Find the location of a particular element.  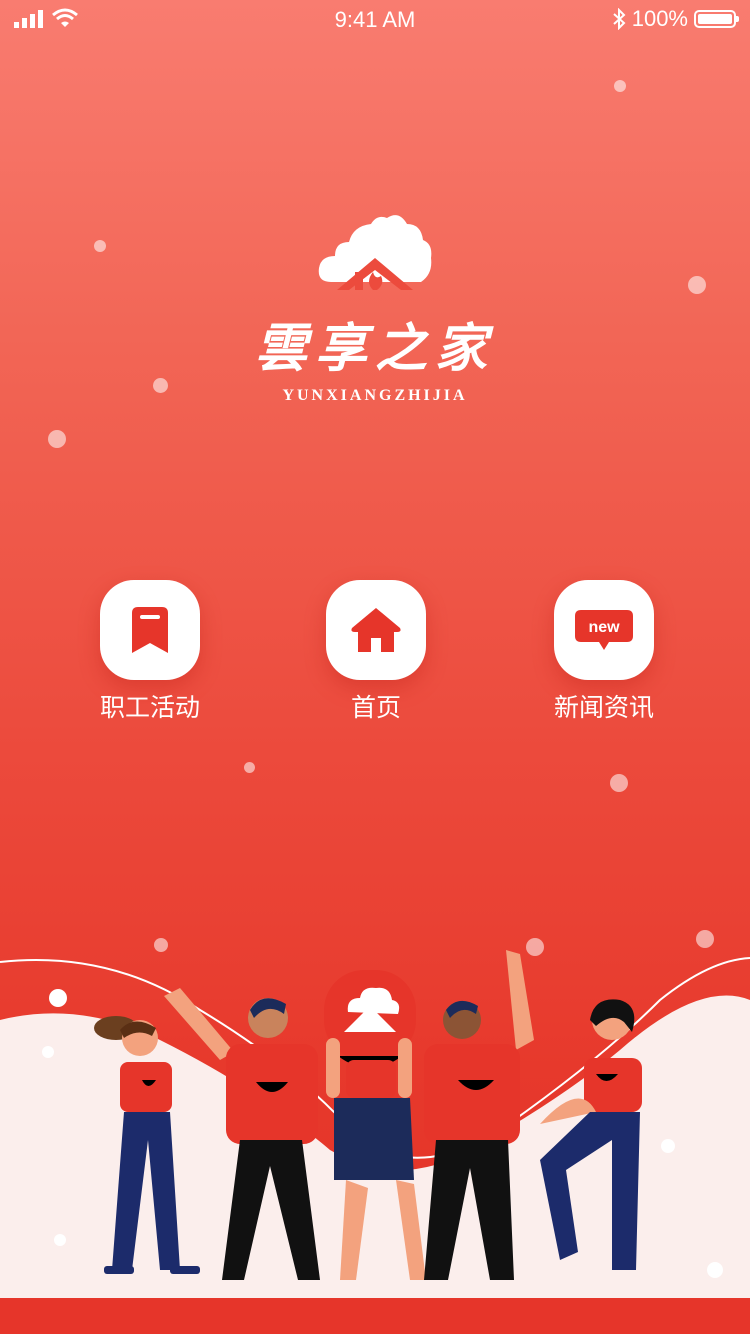

battery-group: 100% is located at coordinates (675, 19).